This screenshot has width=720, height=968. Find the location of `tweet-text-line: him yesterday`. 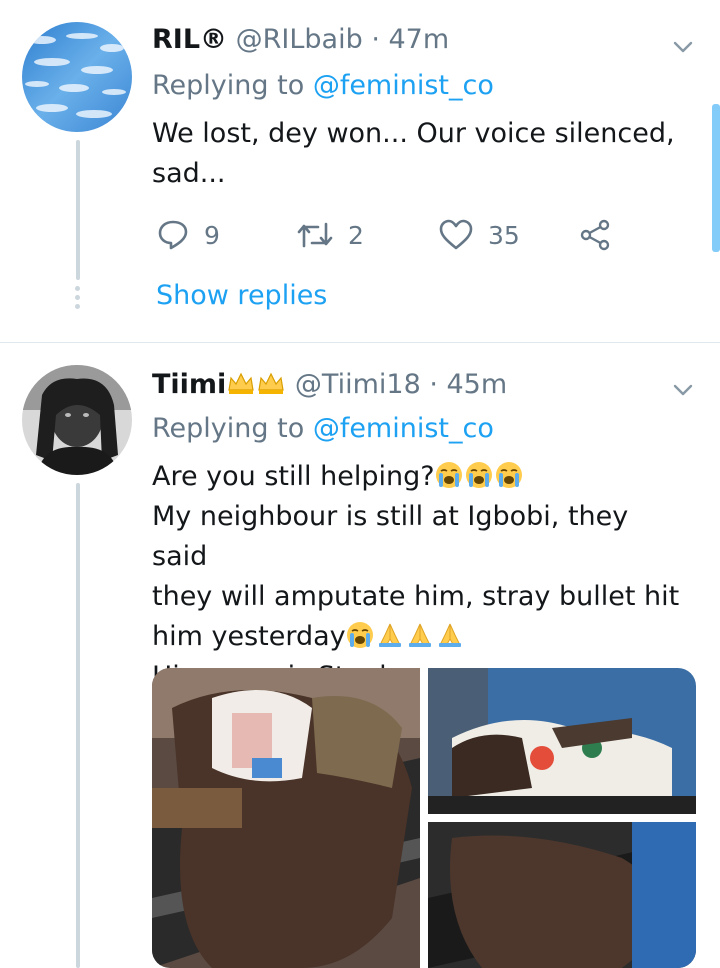

tweet-text-line: him yesterday is located at coordinates (416, 637).